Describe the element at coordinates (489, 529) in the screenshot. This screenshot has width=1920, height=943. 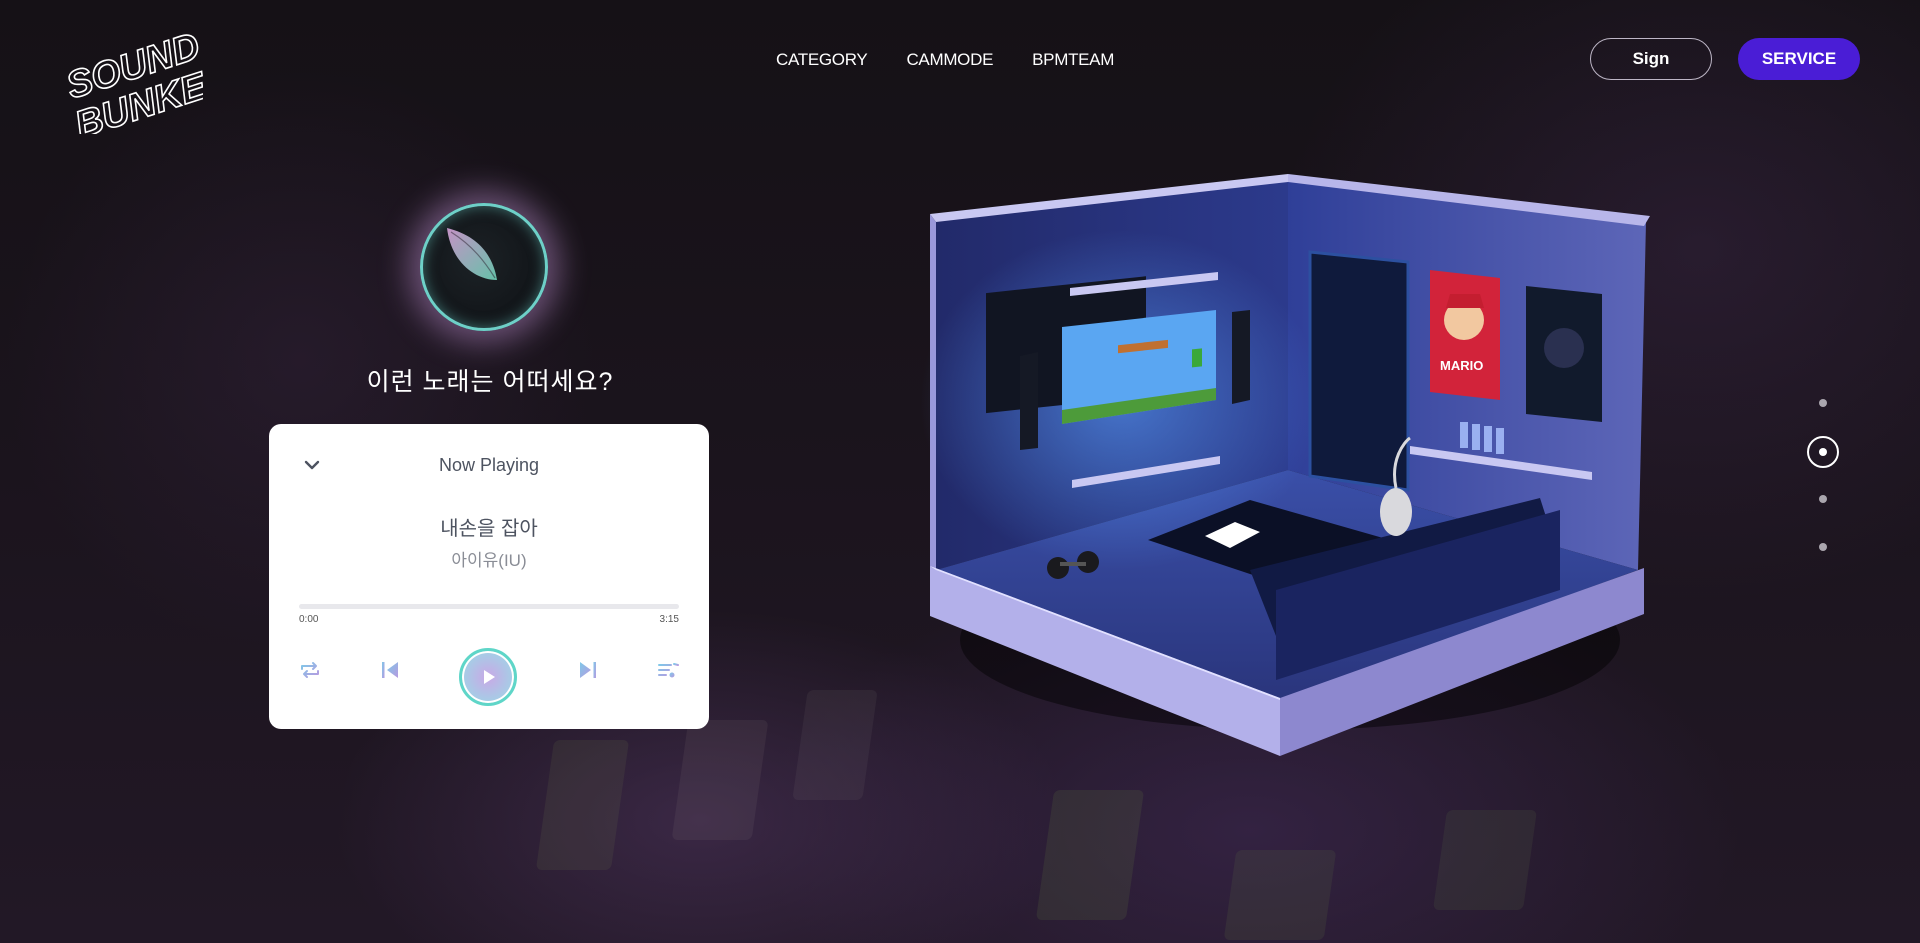
I see `song-title: 내손을 잡아` at that location.